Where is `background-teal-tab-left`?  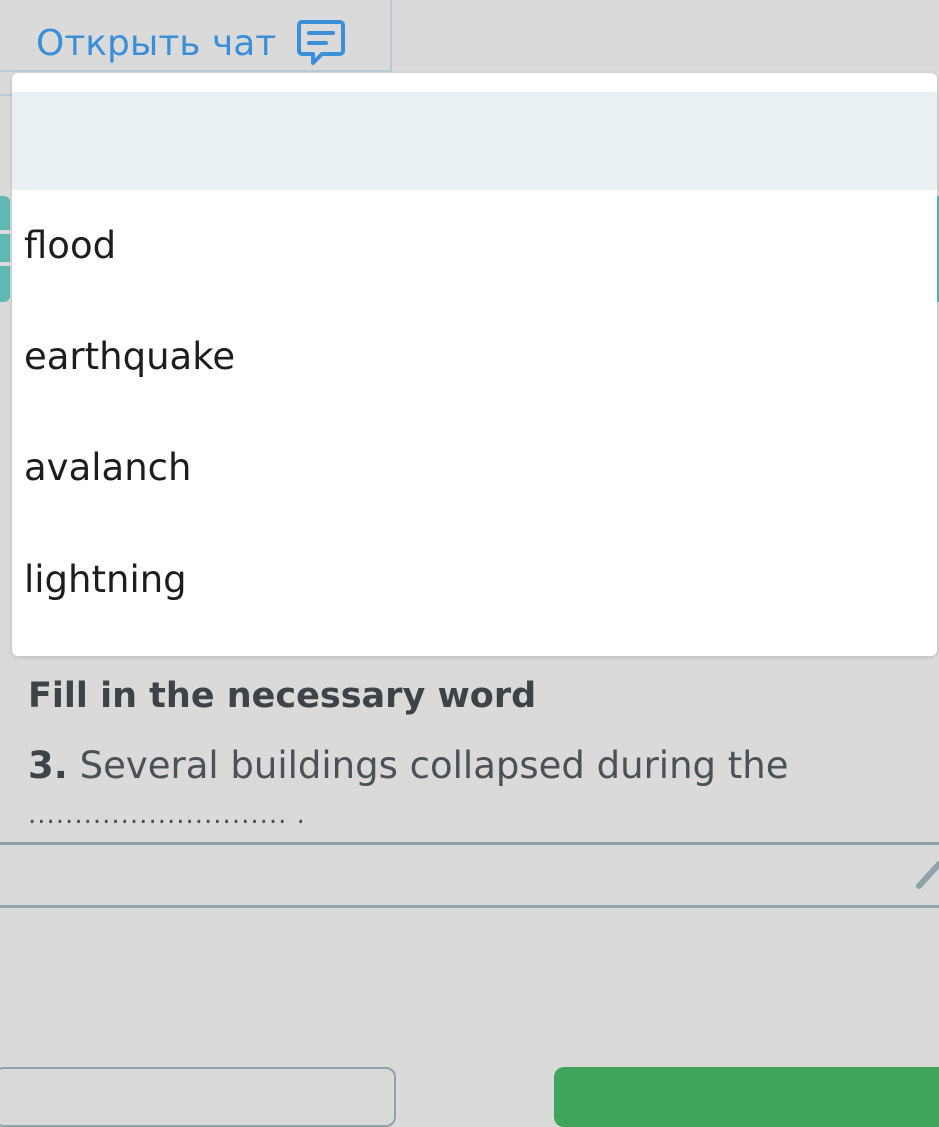
background-teal-tab-left is located at coordinates (5, 249).